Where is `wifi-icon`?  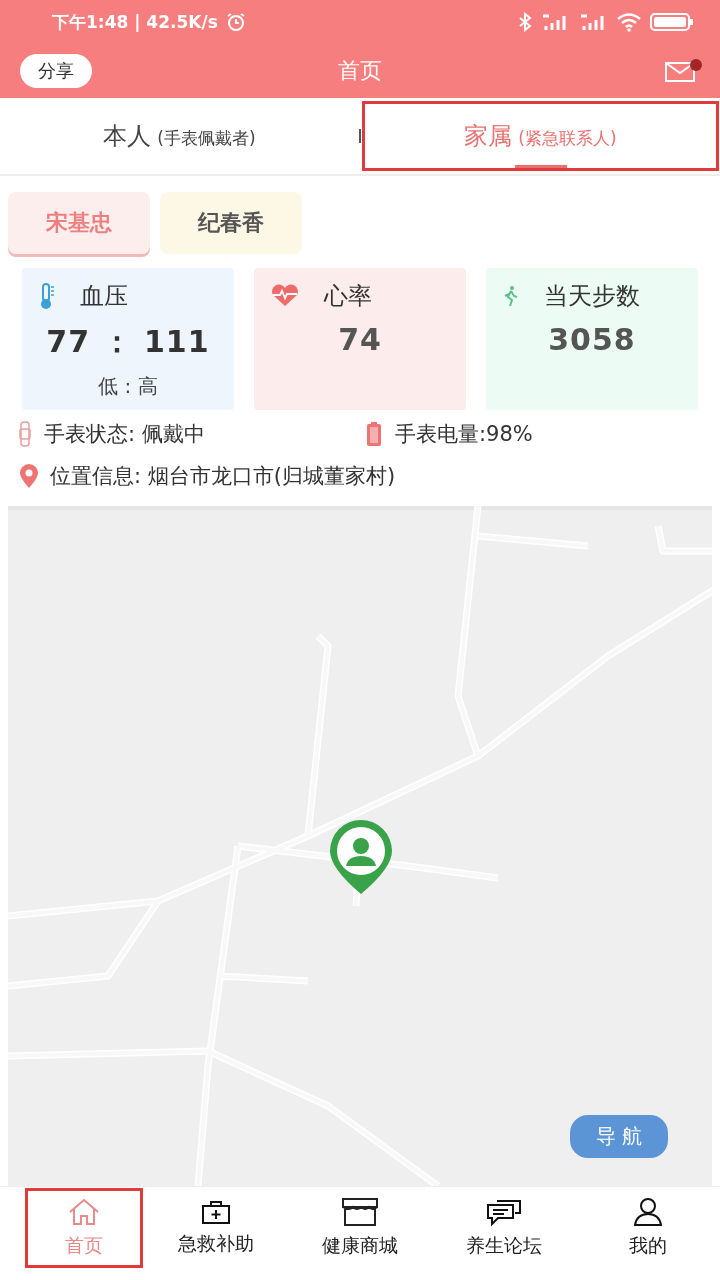 wifi-icon is located at coordinates (629, 22).